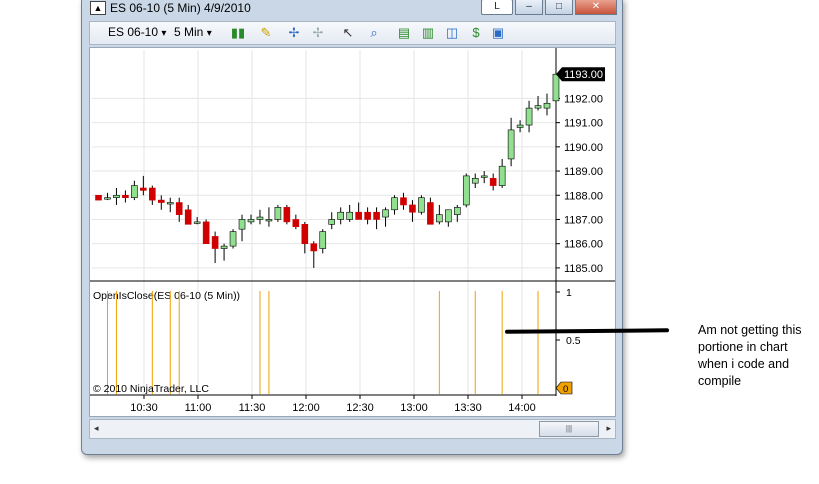 The width and height of the screenshot is (819, 484). I want to click on help-button: L, so click(497, 7).